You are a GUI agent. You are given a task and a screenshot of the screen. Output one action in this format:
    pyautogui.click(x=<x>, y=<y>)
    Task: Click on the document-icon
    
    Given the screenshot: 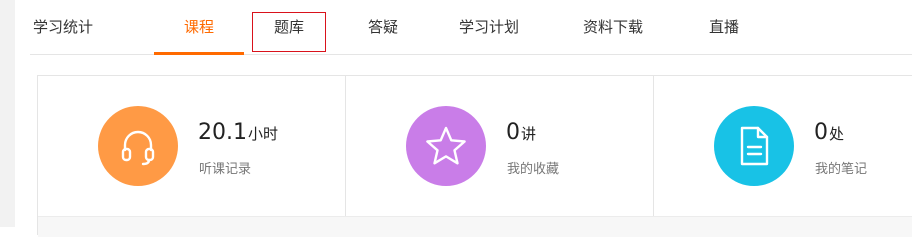 What is the action you would take?
    pyautogui.click(x=754, y=146)
    